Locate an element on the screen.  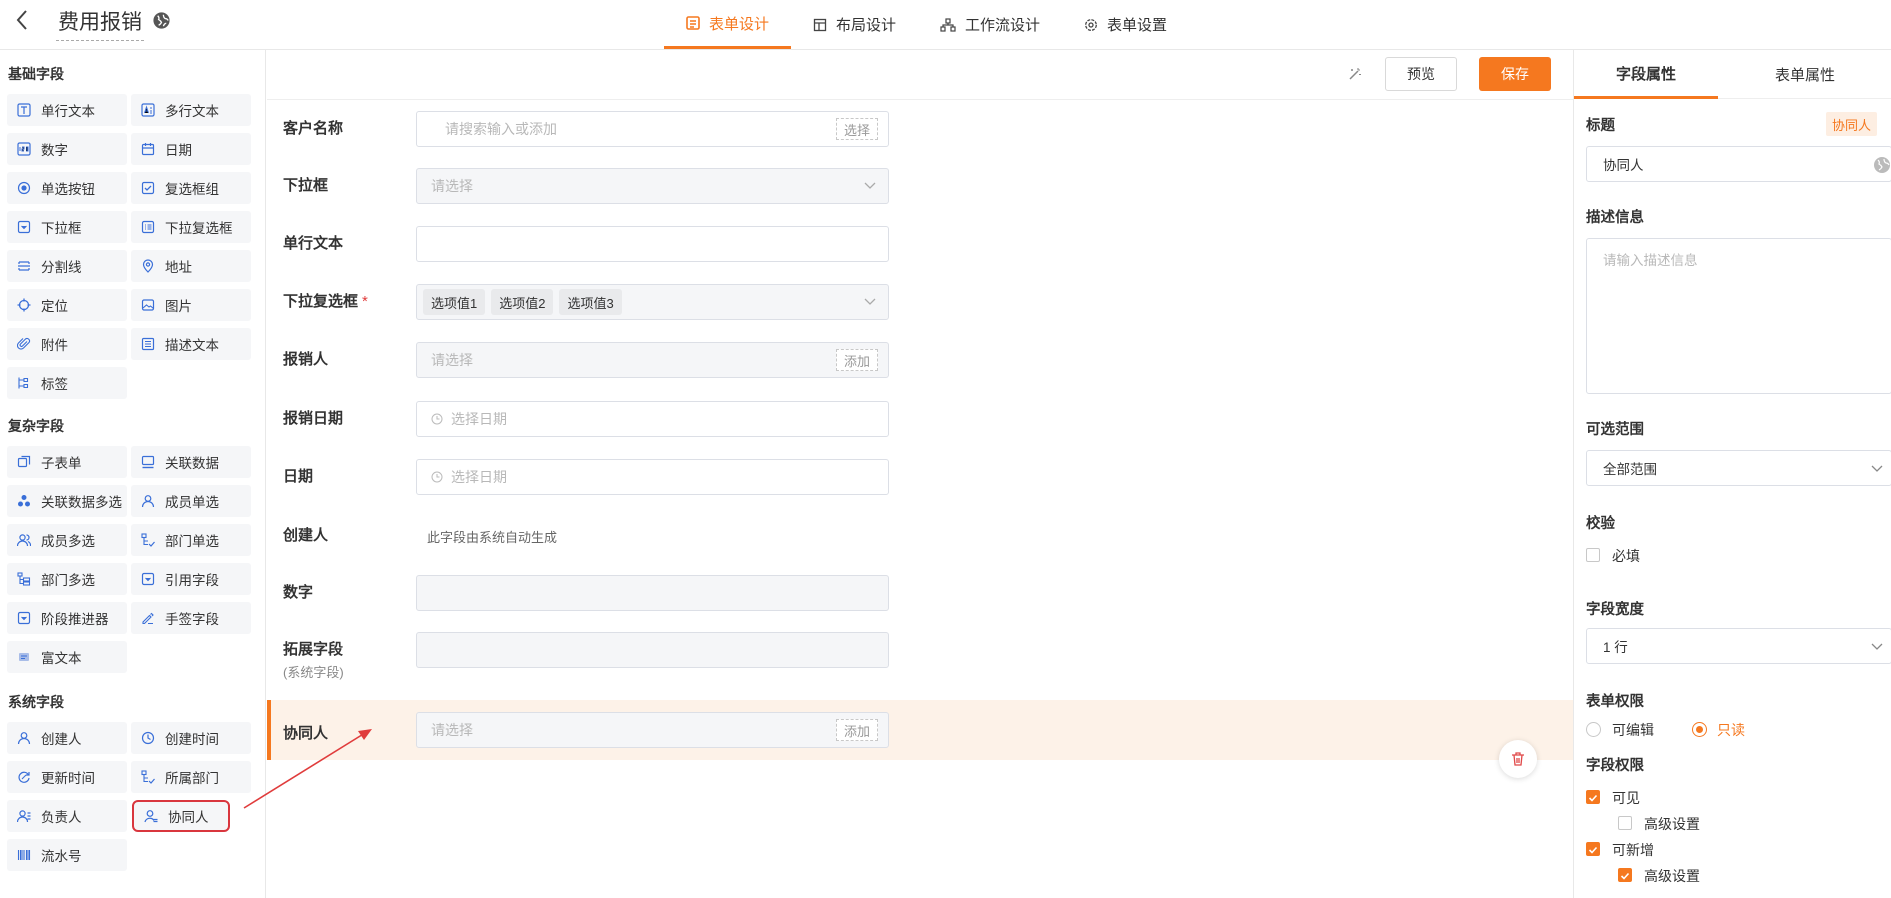
description-textarea: 请输入描述信息 is located at coordinates (1738, 316).